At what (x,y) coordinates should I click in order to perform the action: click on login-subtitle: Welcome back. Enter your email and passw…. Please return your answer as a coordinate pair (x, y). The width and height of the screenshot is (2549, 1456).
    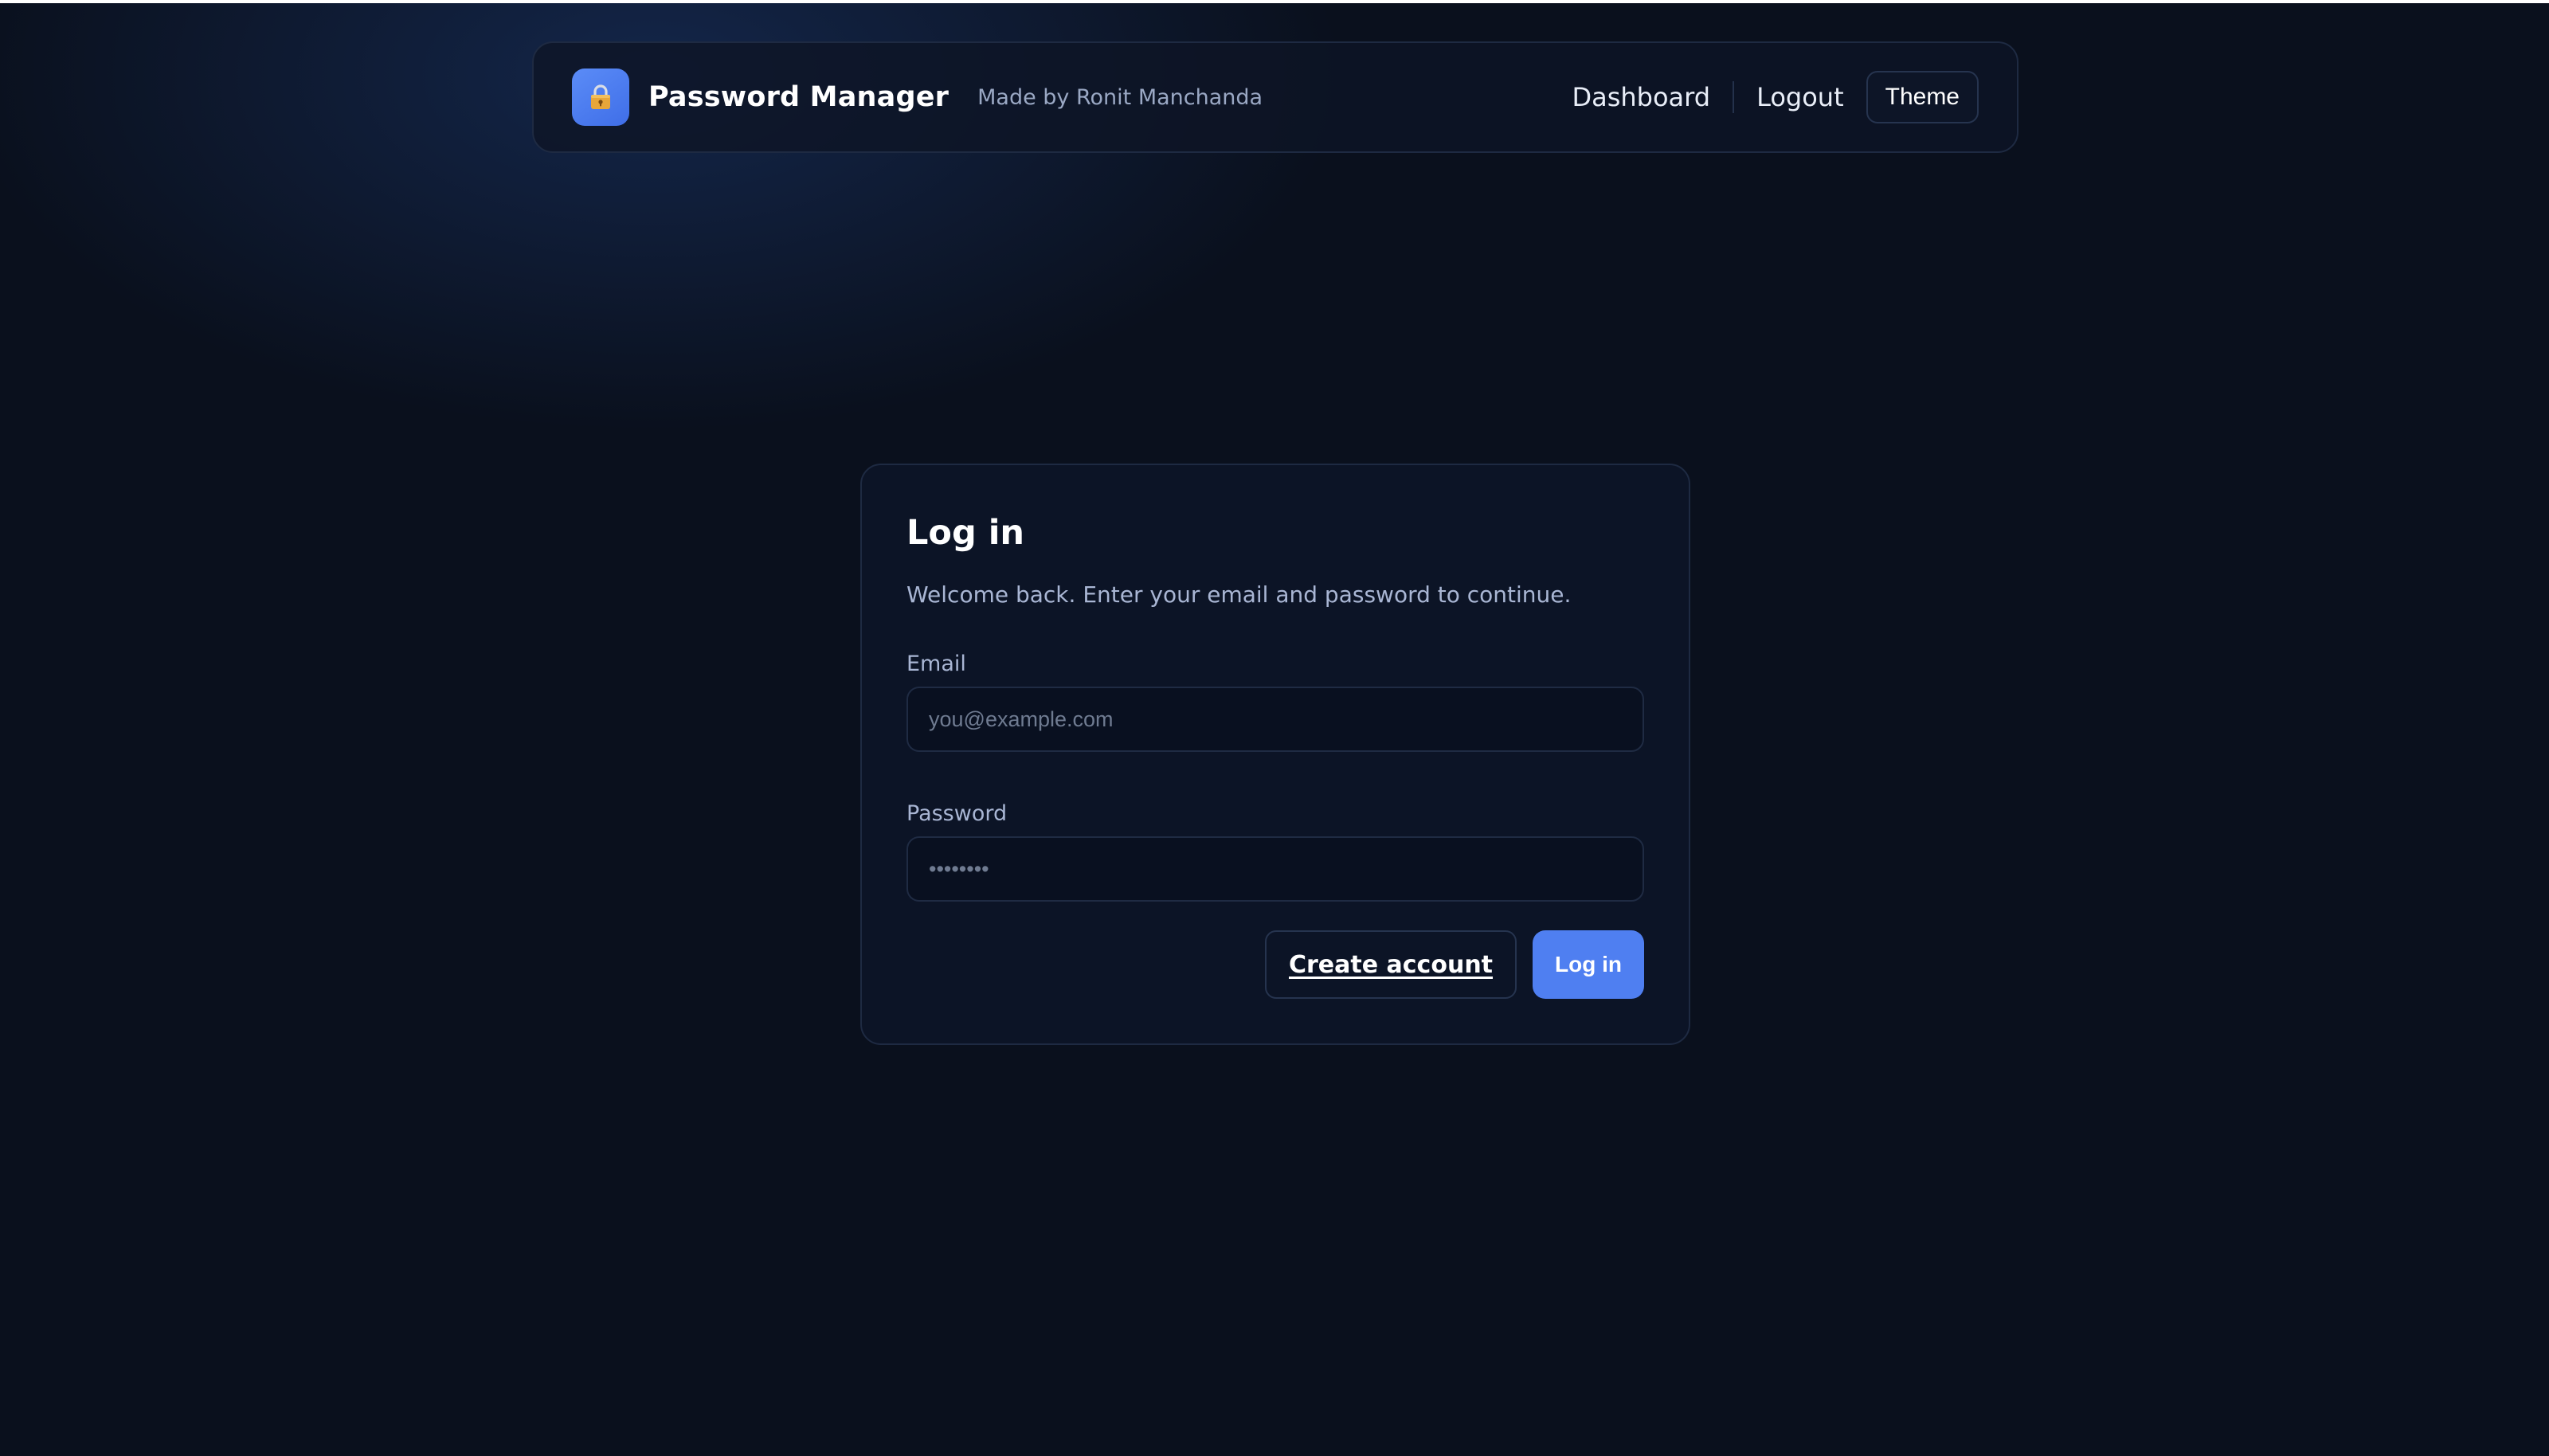
    Looking at the image, I should click on (1239, 594).